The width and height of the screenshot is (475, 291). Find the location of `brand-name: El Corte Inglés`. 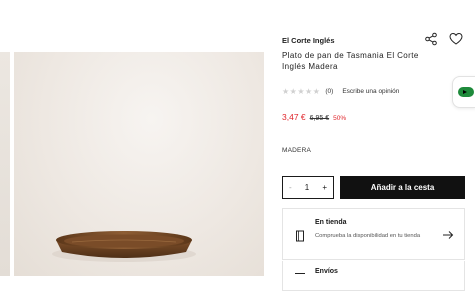

brand-name: El Corte Inglés is located at coordinates (308, 40).